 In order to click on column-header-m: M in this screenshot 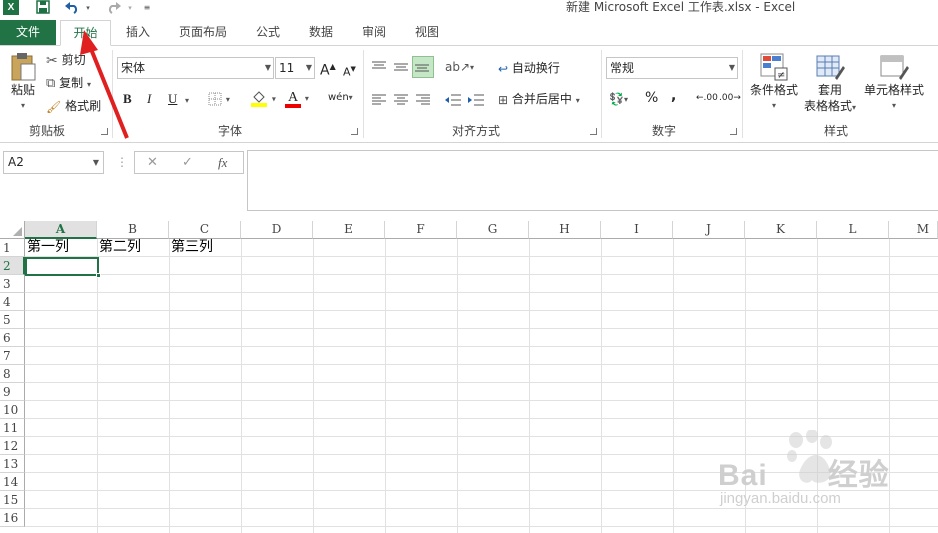, I will do `click(913, 230)`.